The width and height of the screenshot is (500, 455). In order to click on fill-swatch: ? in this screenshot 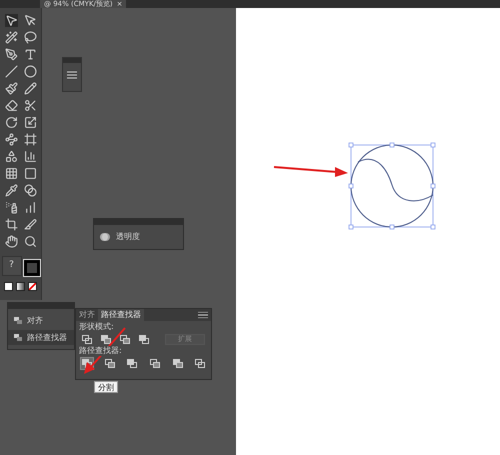, I will do `click(12, 266)`.